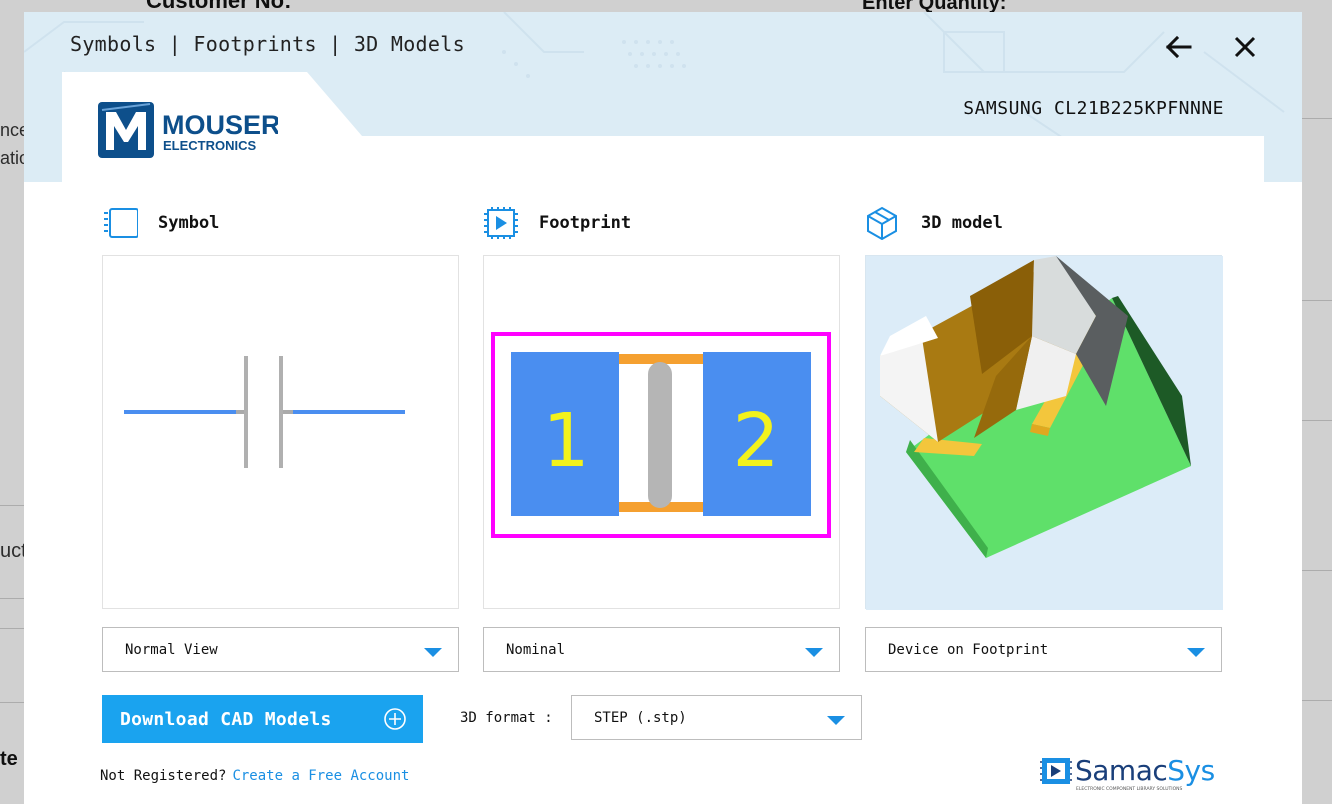 The width and height of the screenshot is (1332, 804). I want to click on format-label: 3D format :, so click(506, 718).